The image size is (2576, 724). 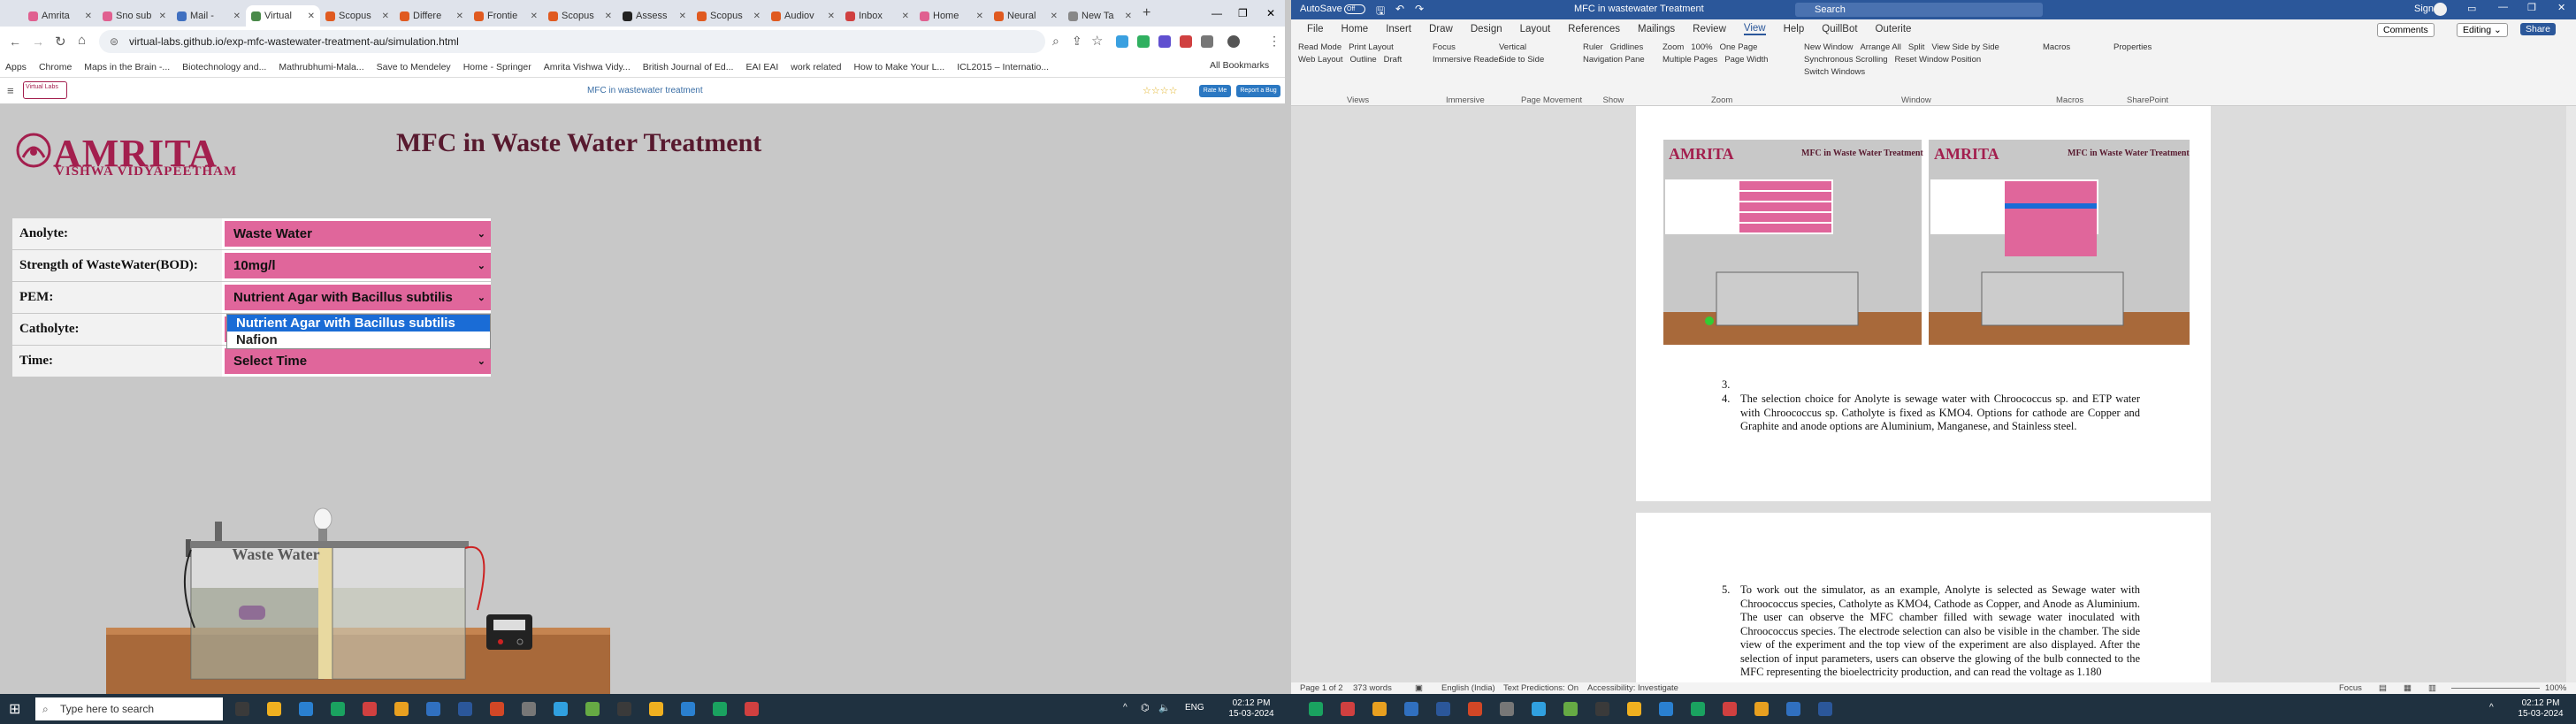 I want to click on user-avatar, so click(x=2440, y=9).